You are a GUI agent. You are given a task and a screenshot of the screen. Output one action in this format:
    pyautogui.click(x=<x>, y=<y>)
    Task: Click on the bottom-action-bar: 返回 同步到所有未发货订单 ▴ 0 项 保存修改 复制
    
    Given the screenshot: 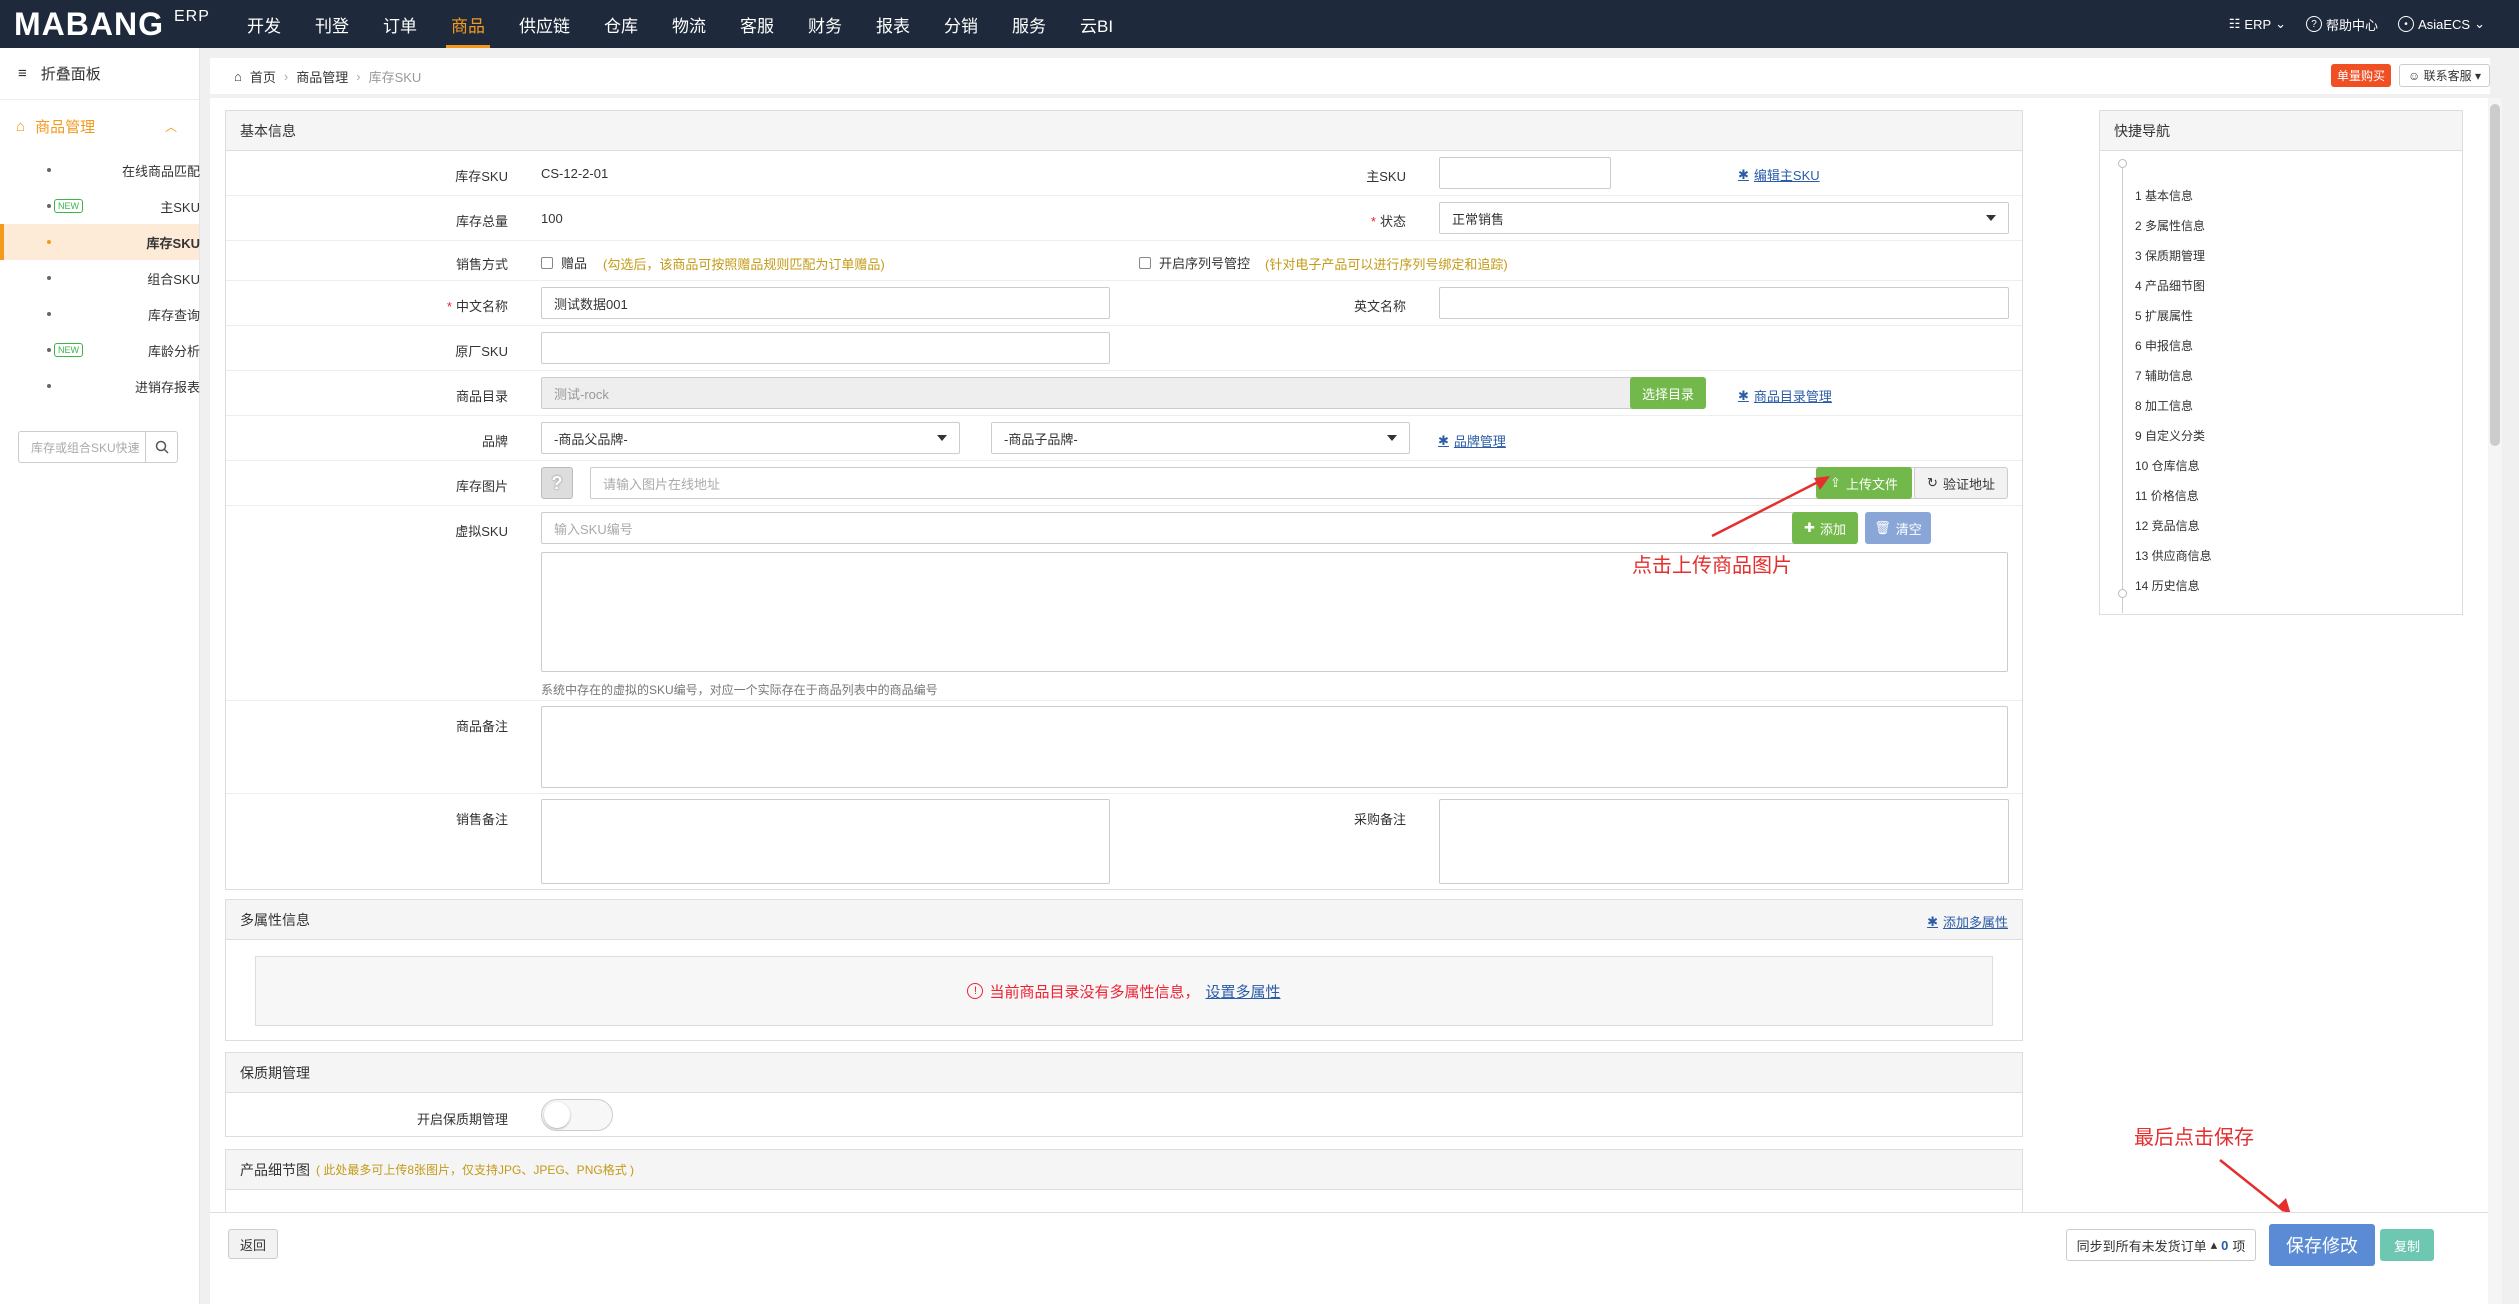 What is the action you would take?
    pyautogui.click(x=1350, y=1244)
    